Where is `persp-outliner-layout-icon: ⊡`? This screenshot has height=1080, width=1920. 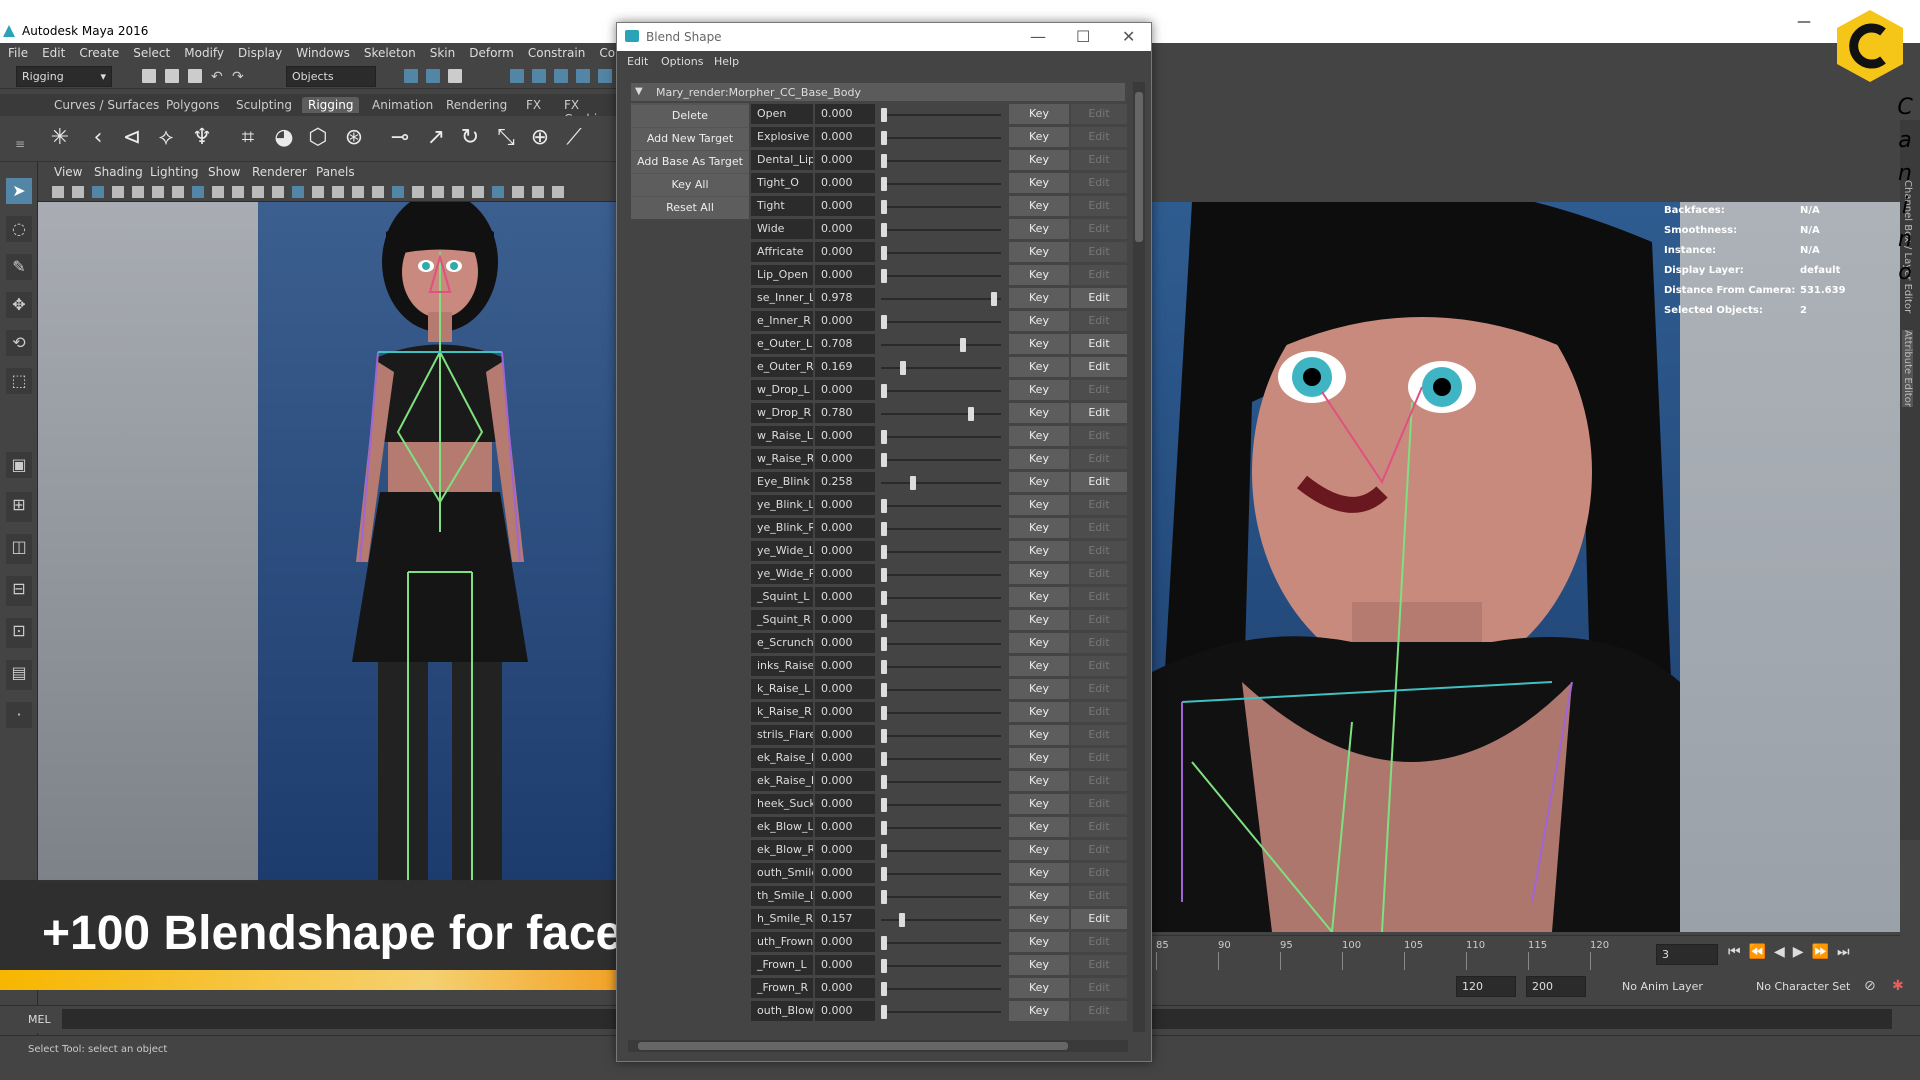 persp-outliner-layout-icon: ⊡ is located at coordinates (19, 633).